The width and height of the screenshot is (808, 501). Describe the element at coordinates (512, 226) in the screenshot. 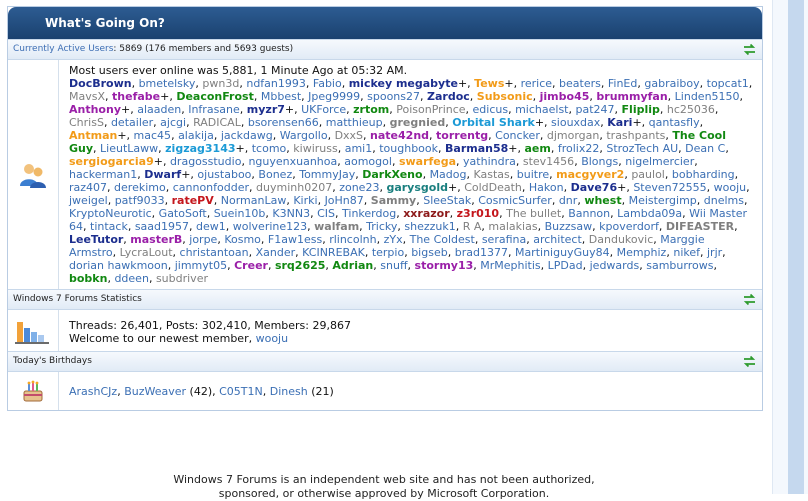

I see `user-link: malakias` at that location.